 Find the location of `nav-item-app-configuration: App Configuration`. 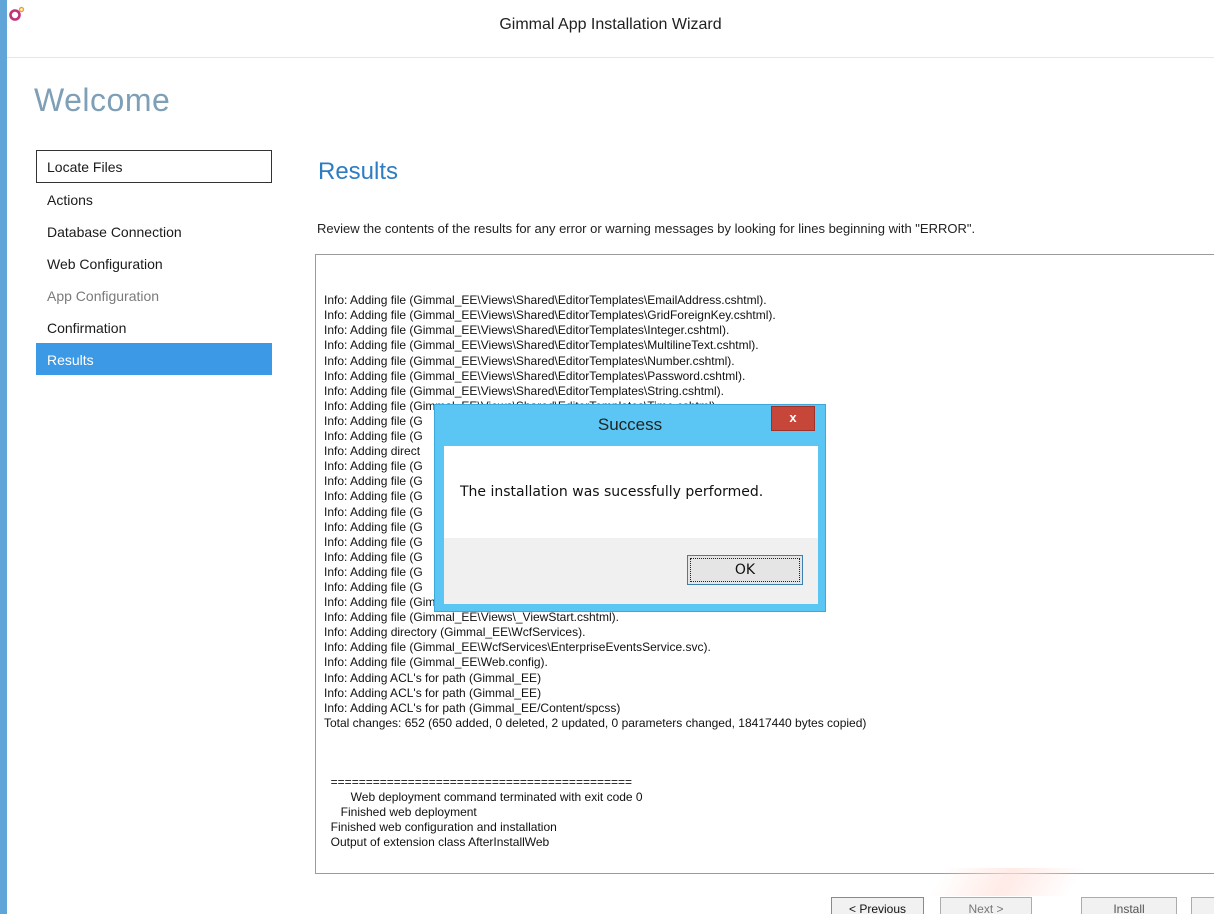

nav-item-app-configuration: App Configuration is located at coordinates (103, 296).